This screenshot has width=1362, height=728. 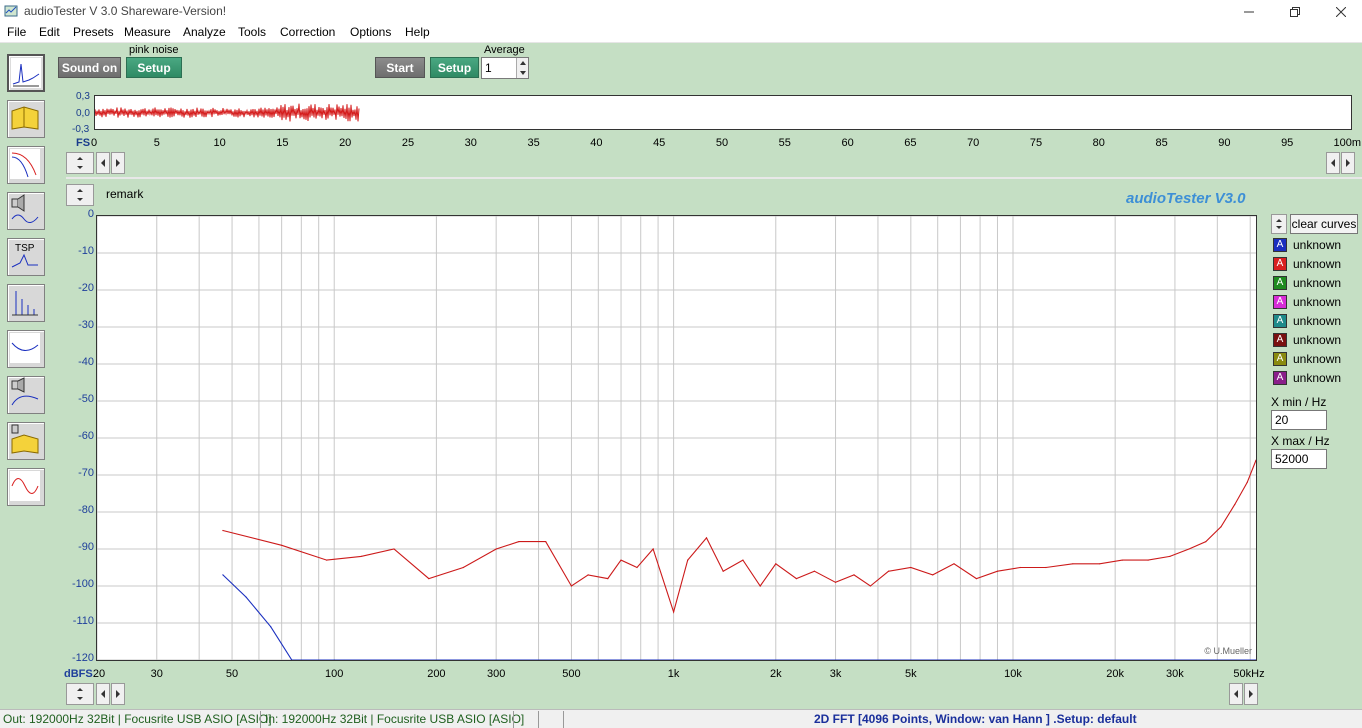 What do you see at coordinates (80, 163) in the screenshot?
I see `wave-zoom-stepper` at bounding box center [80, 163].